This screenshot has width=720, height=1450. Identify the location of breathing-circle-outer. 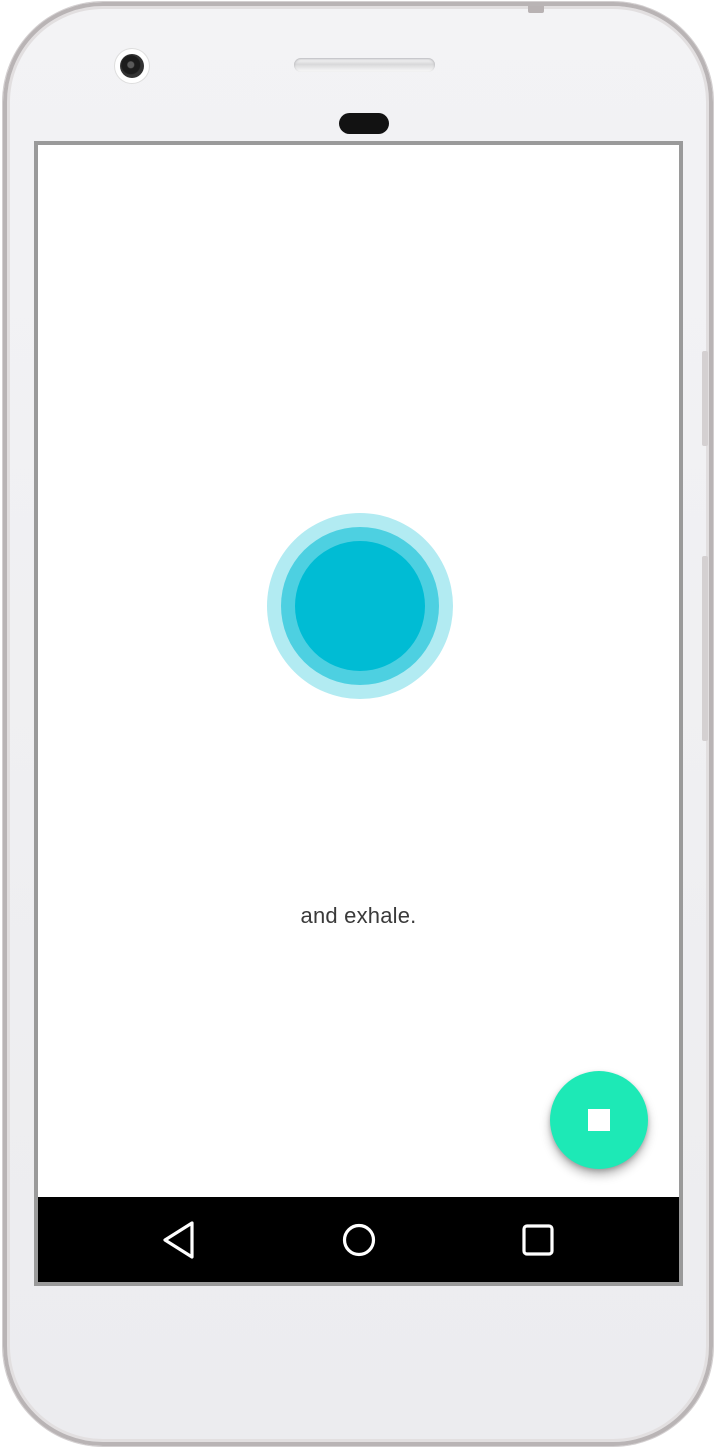
(360, 606).